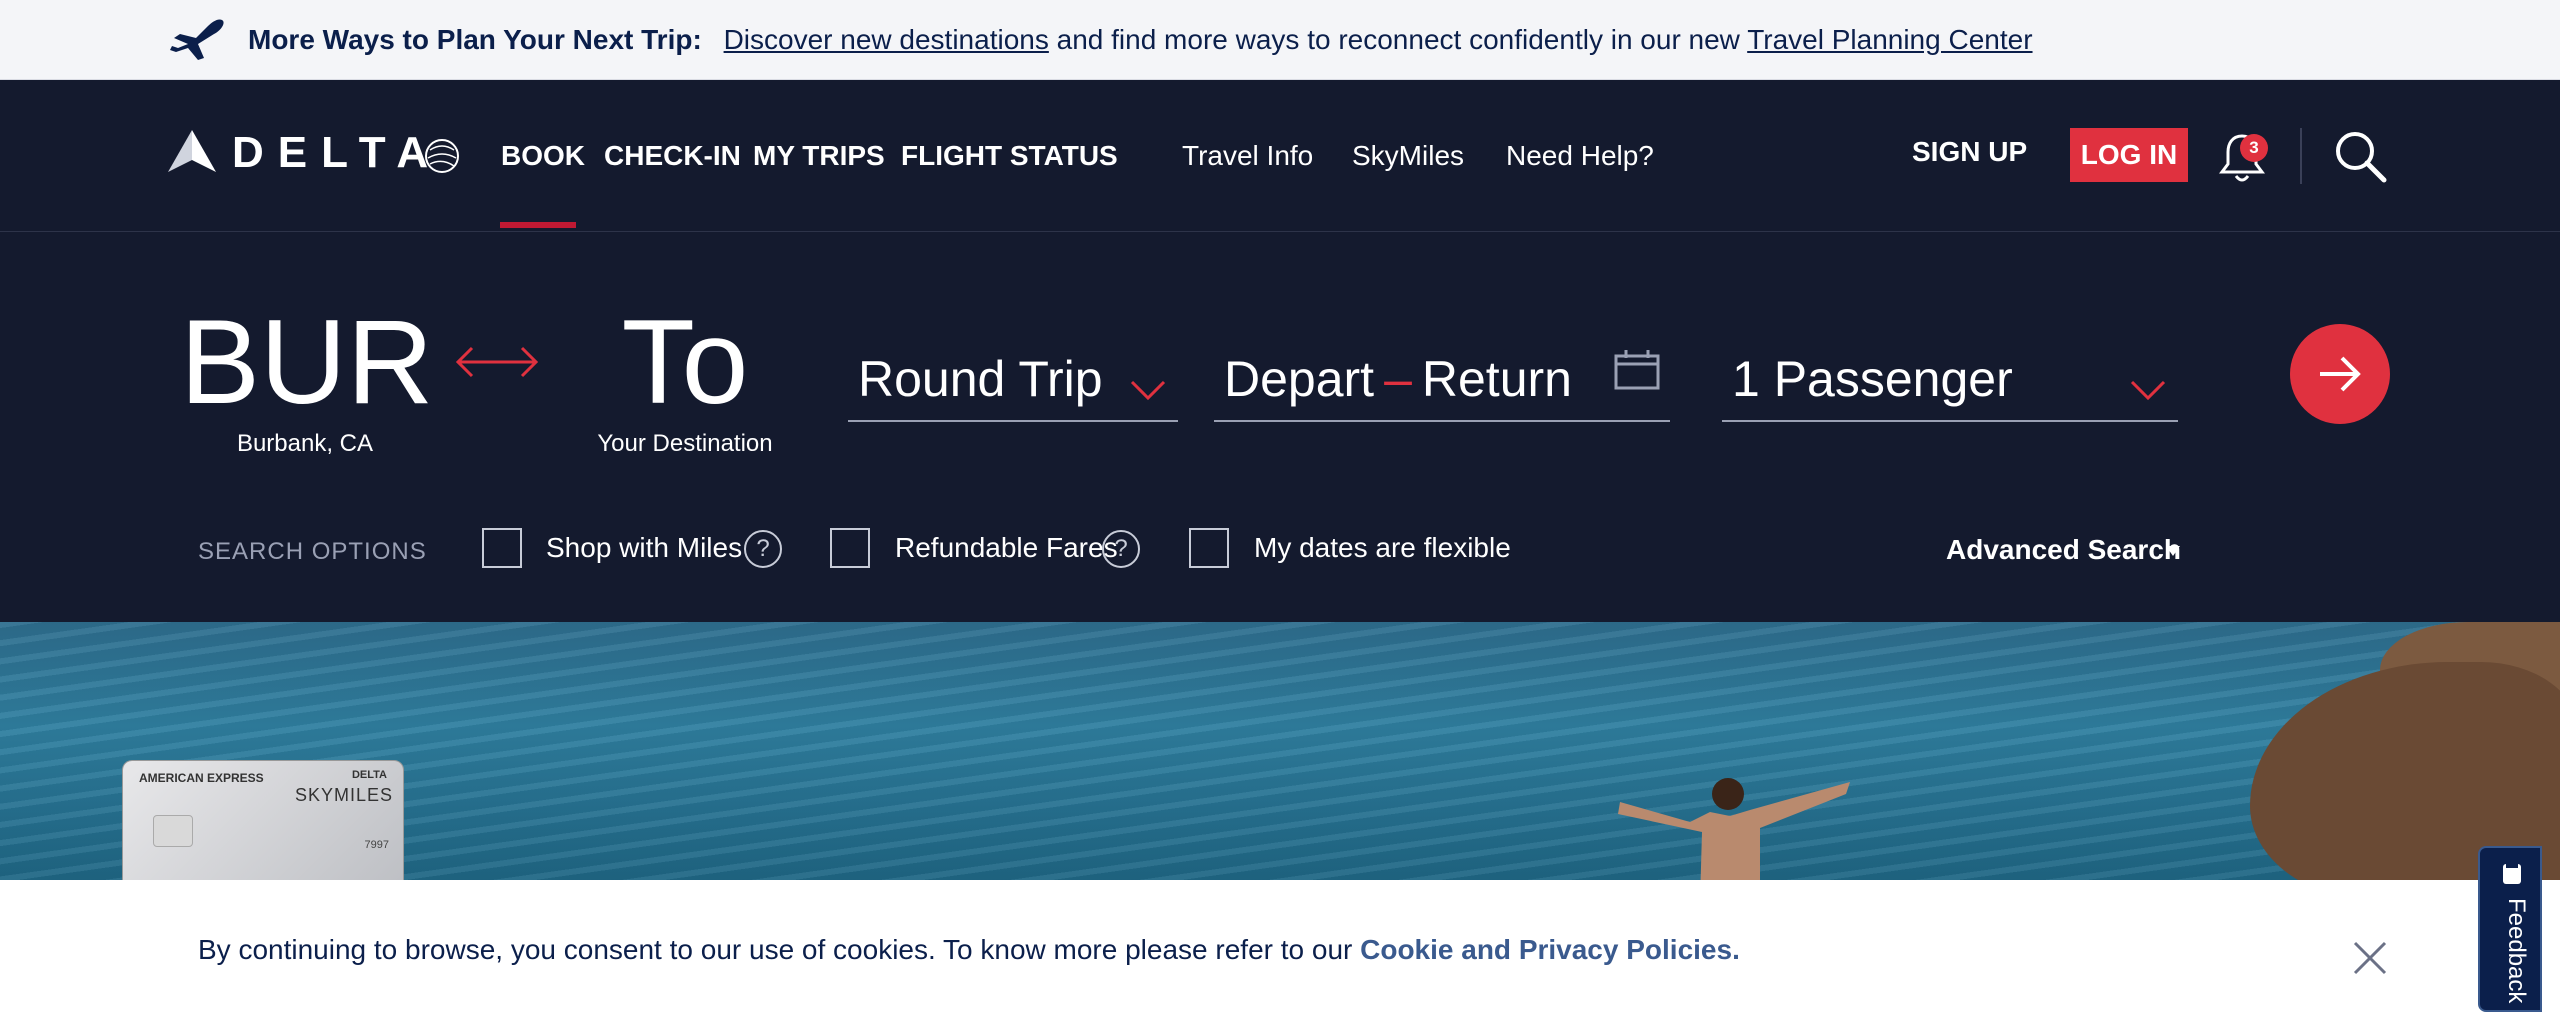 Image resolution: width=2560 pixels, height=1026 pixels. Describe the element at coordinates (1969, 152) in the screenshot. I see `sign-up-link: SIGN UP` at that location.